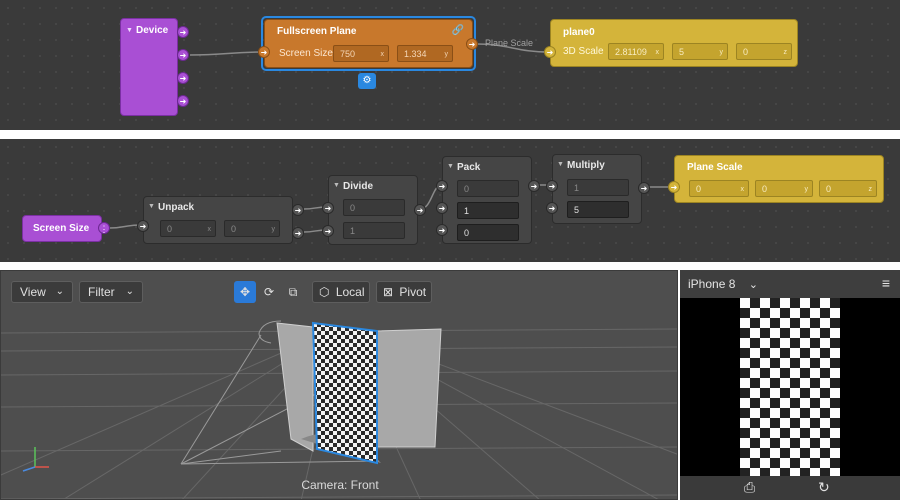 The height and width of the screenshot is (500, 900). I want to click on screen-size-height-field: 1.334 y, so click(425, 53).